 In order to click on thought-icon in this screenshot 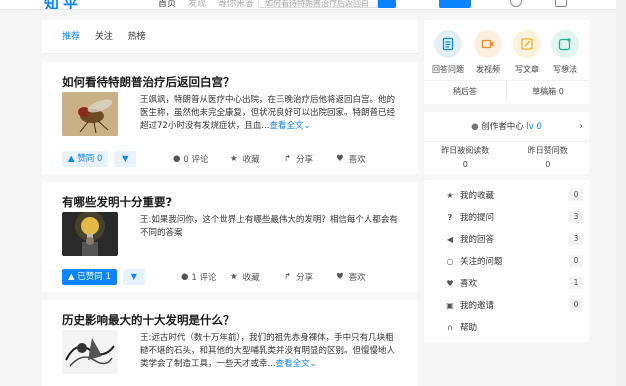, I will do `click(565, 44)`.